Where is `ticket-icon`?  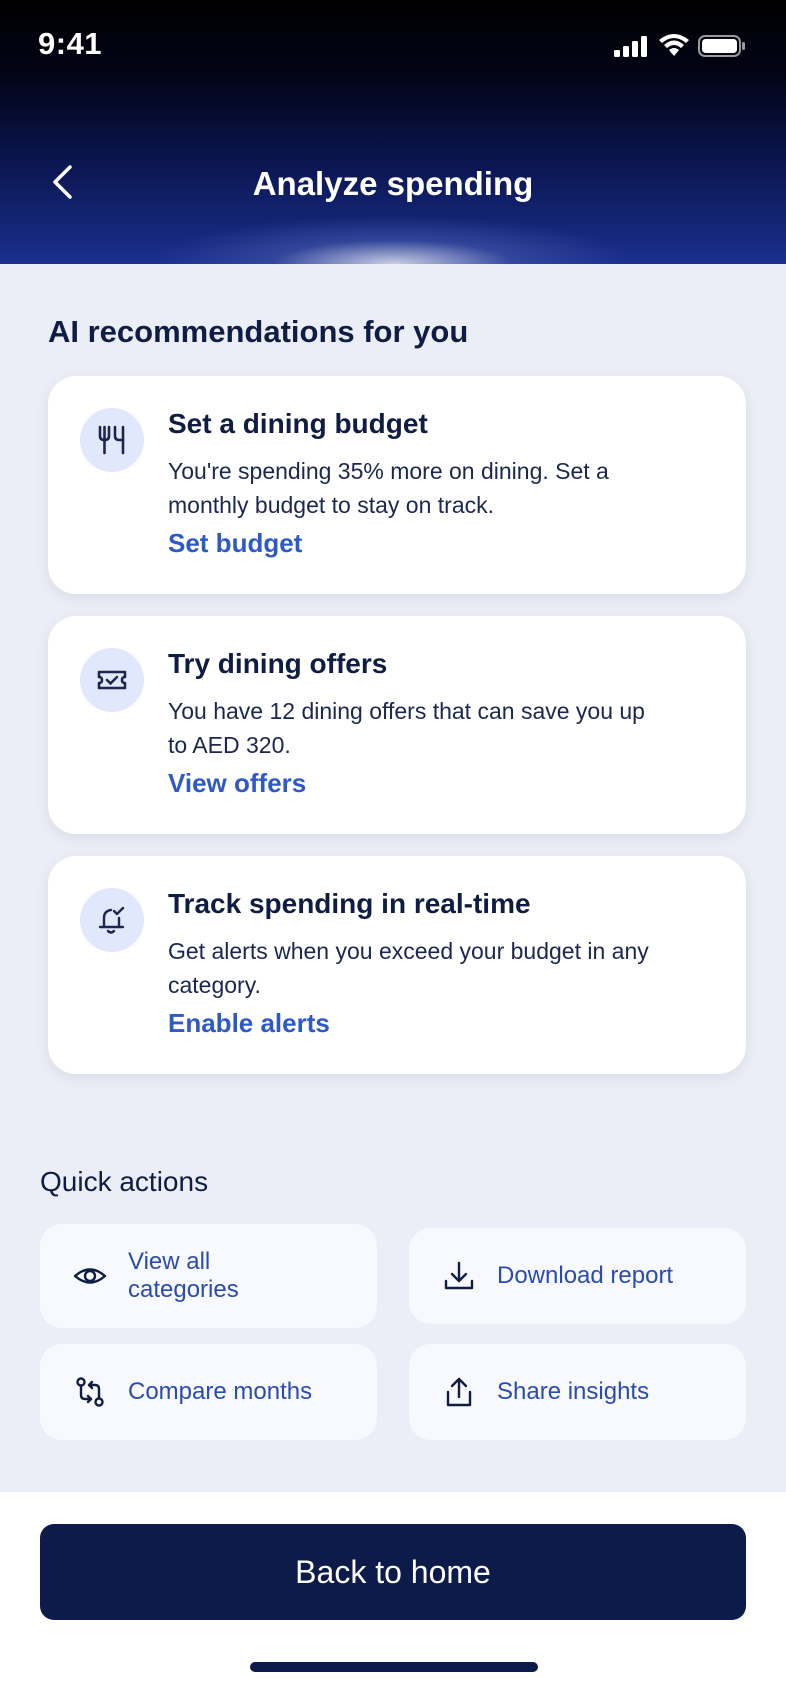
ticket-icon is located at coordinates (112, 680).